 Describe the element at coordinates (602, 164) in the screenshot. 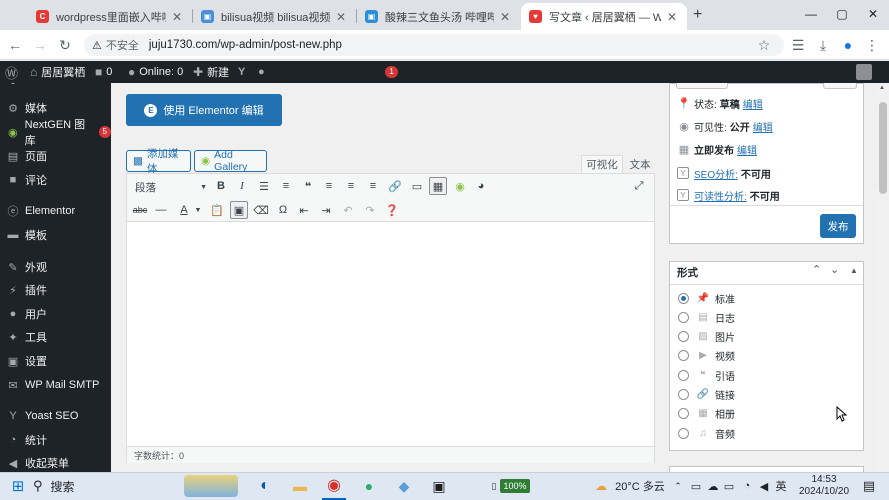

I see `tab-visual: 可视化` at that location.